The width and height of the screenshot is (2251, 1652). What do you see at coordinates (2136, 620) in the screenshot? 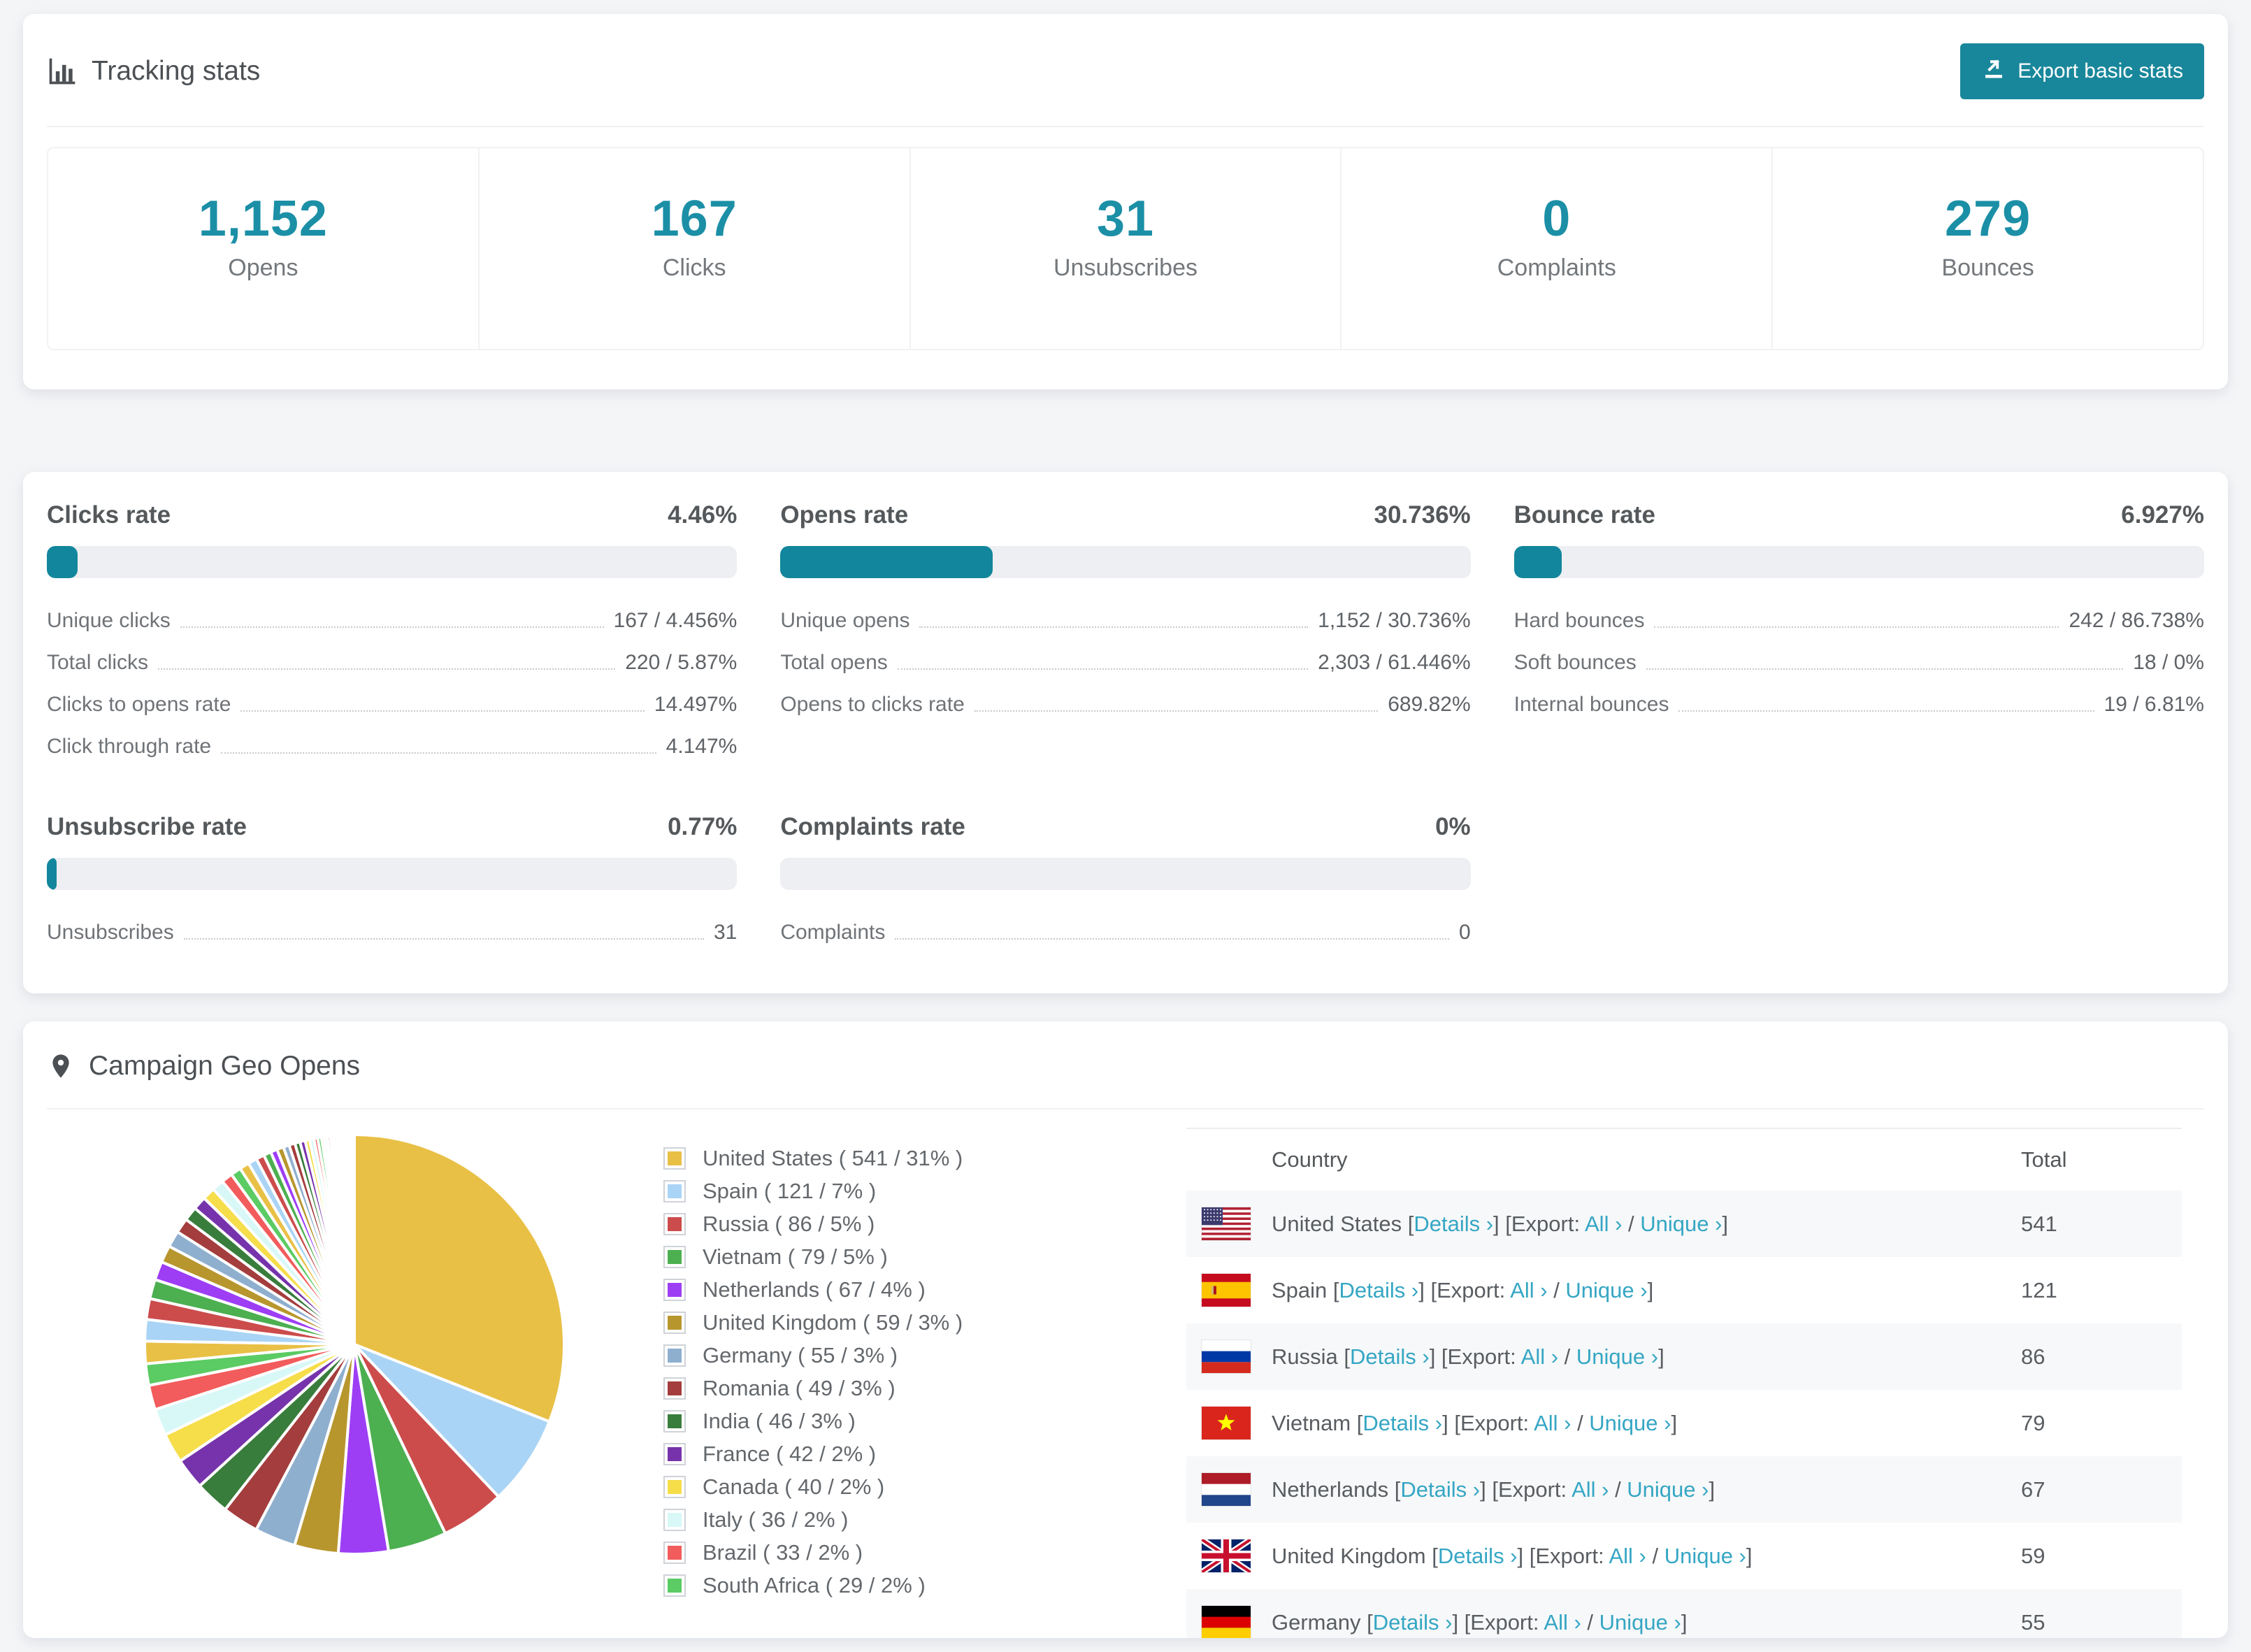
I see `rate-row-value: 242 / 86.738%` at bounding box center [2136, 620].